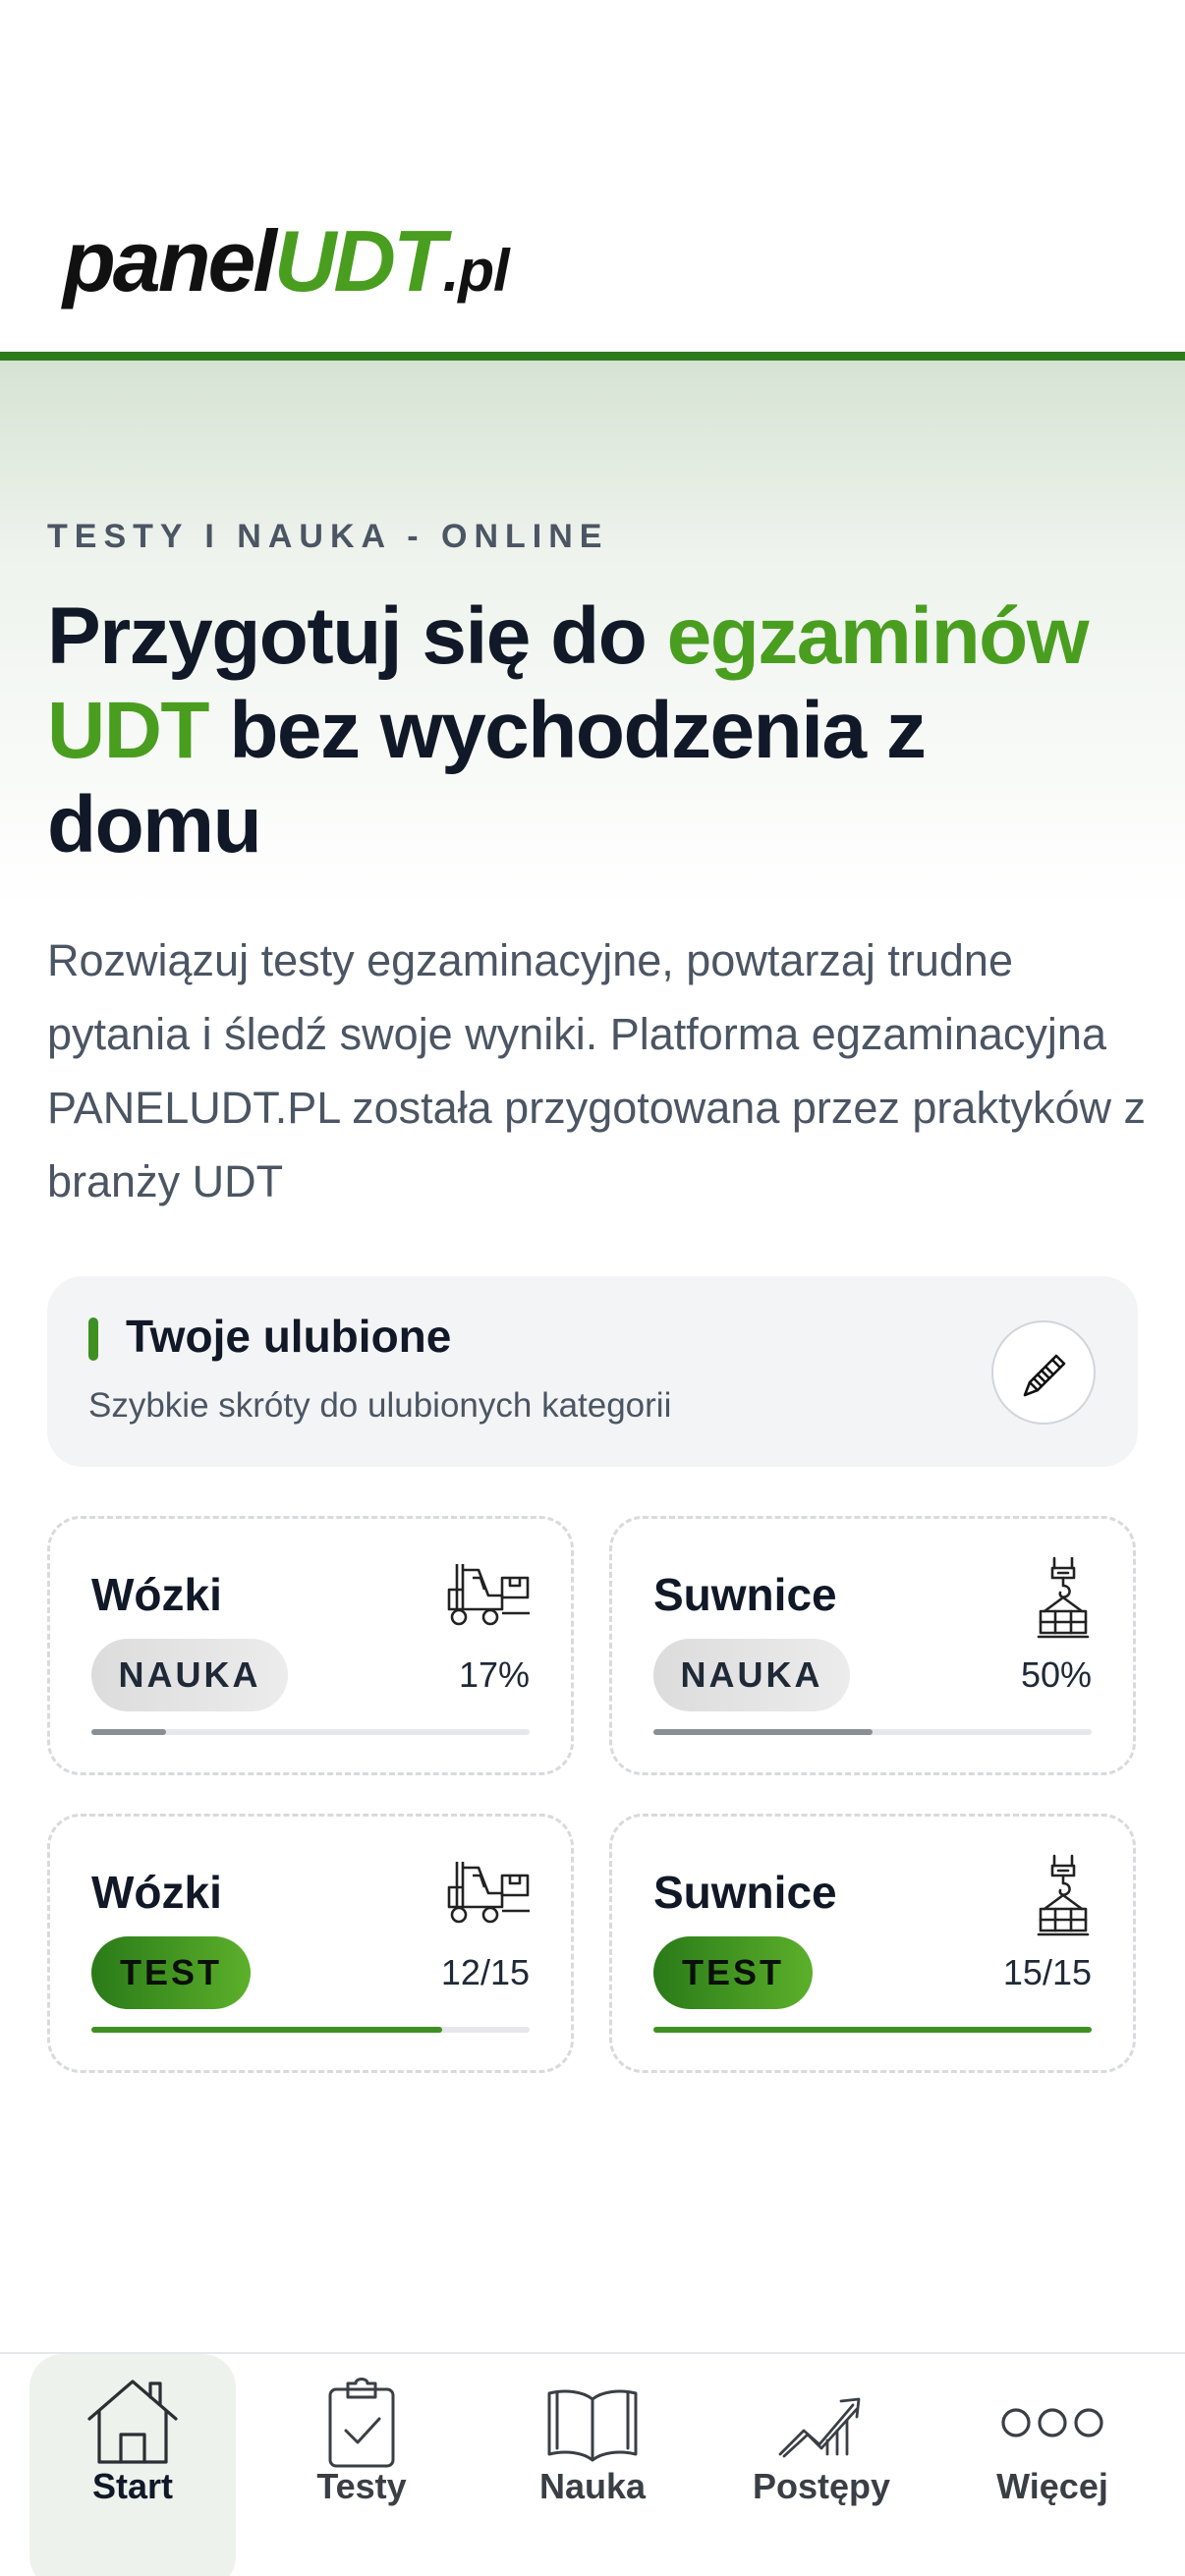  What do you see at coordinates (592, 180) in the screenshot?
I see `app-header: panelUDT.pl` at bounding box center [592, 180].